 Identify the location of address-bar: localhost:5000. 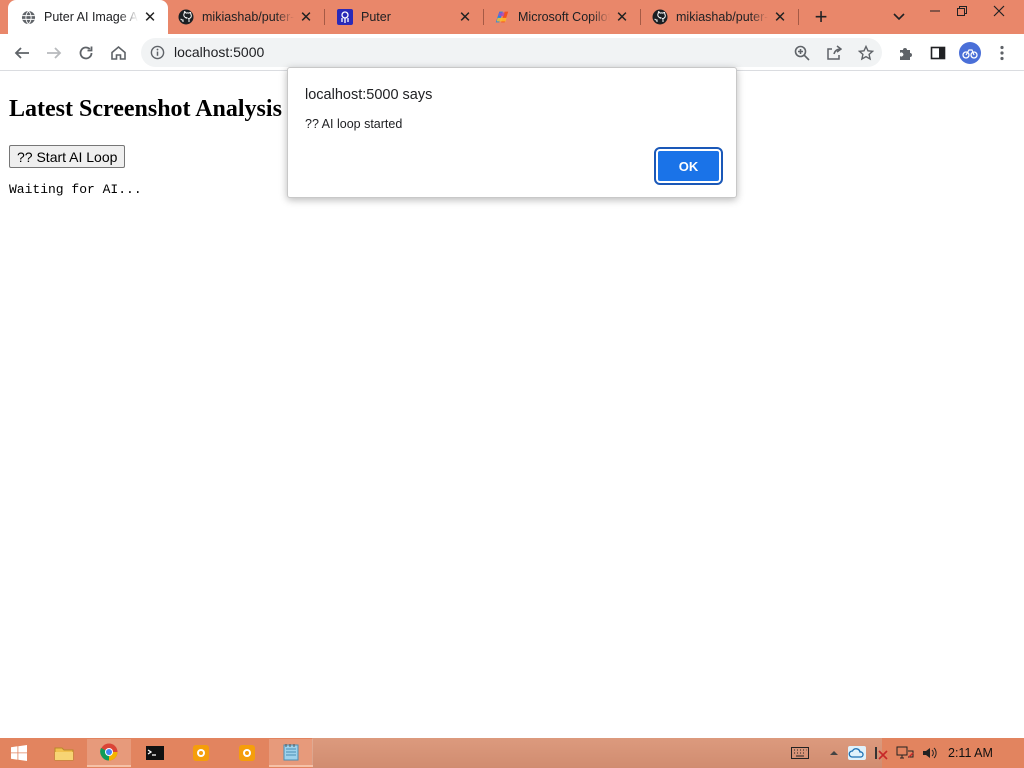
(511, 52).